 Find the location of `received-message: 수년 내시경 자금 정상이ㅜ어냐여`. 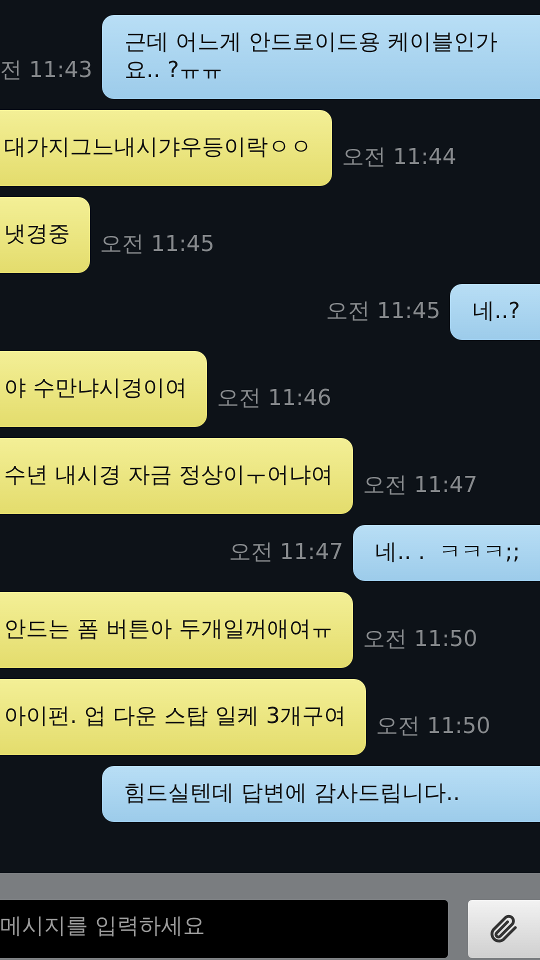

received-message: 수년 내시경 자금 정상이ㅜ어냐여 is located at coordinates (176, 476).